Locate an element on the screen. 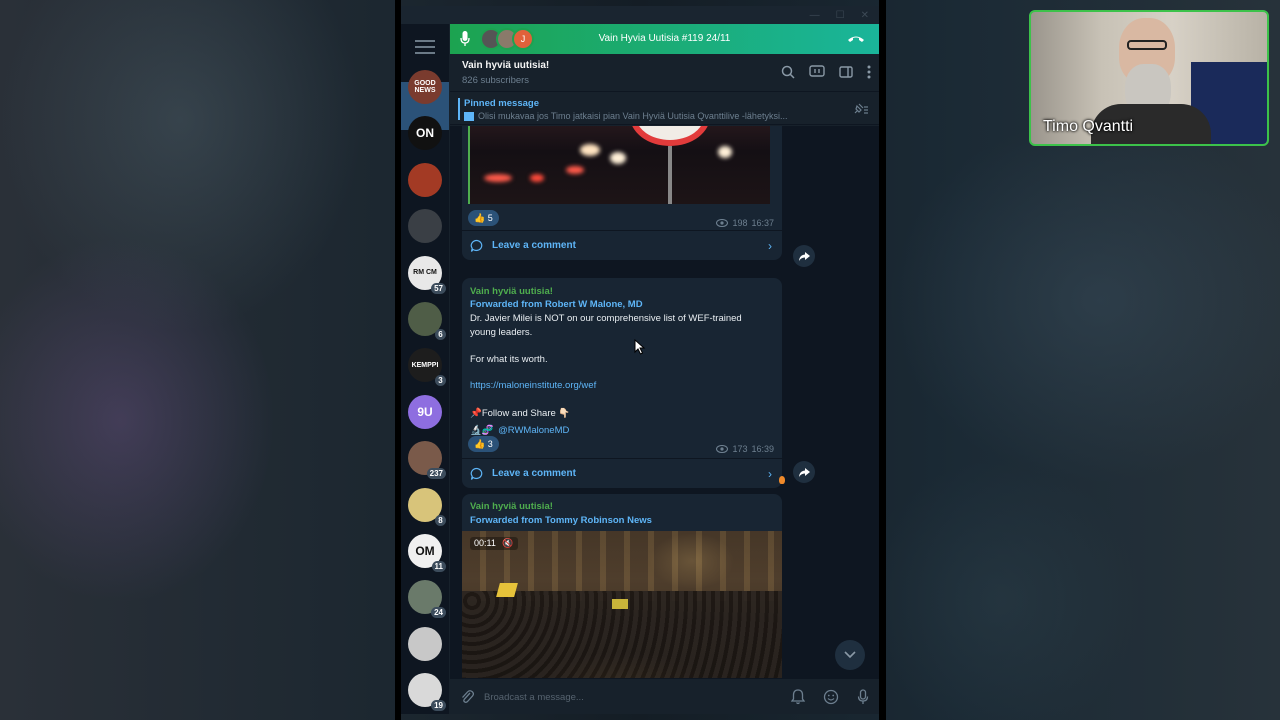 The height and width of the screenshot is (720, 1280). message-meta: 173 16:39 is located at coordinates (745, 449).